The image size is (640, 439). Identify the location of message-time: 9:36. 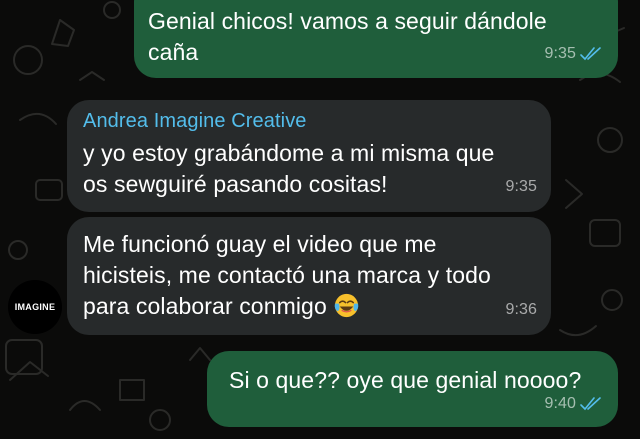
(521, 309).